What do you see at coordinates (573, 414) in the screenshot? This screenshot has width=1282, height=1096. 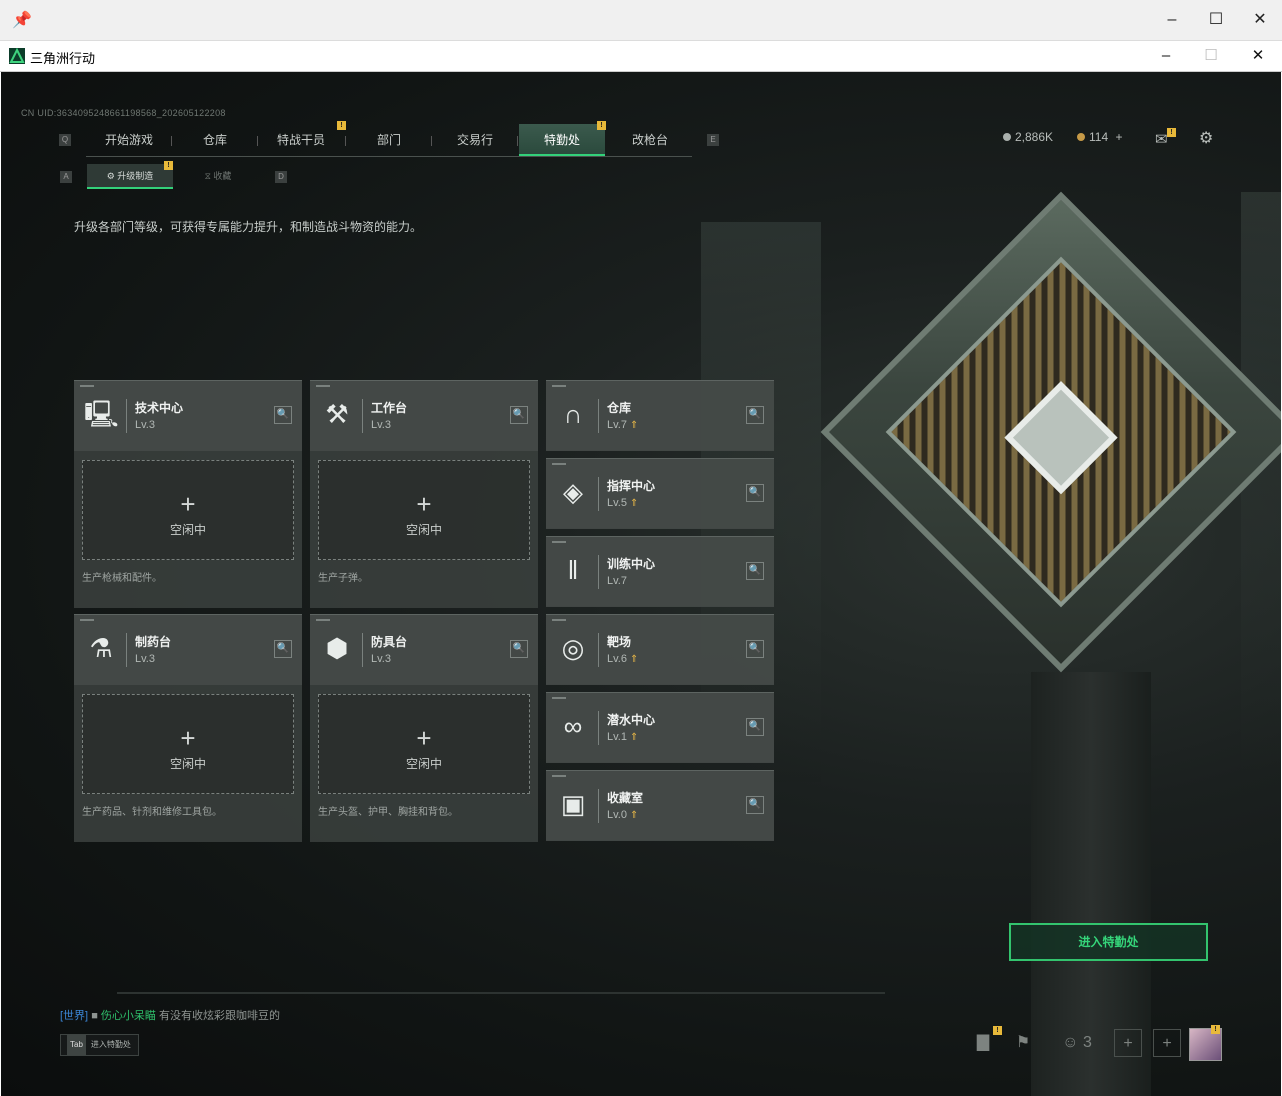 I see `arch-icon: ∩` at bounding box center [573, 414].